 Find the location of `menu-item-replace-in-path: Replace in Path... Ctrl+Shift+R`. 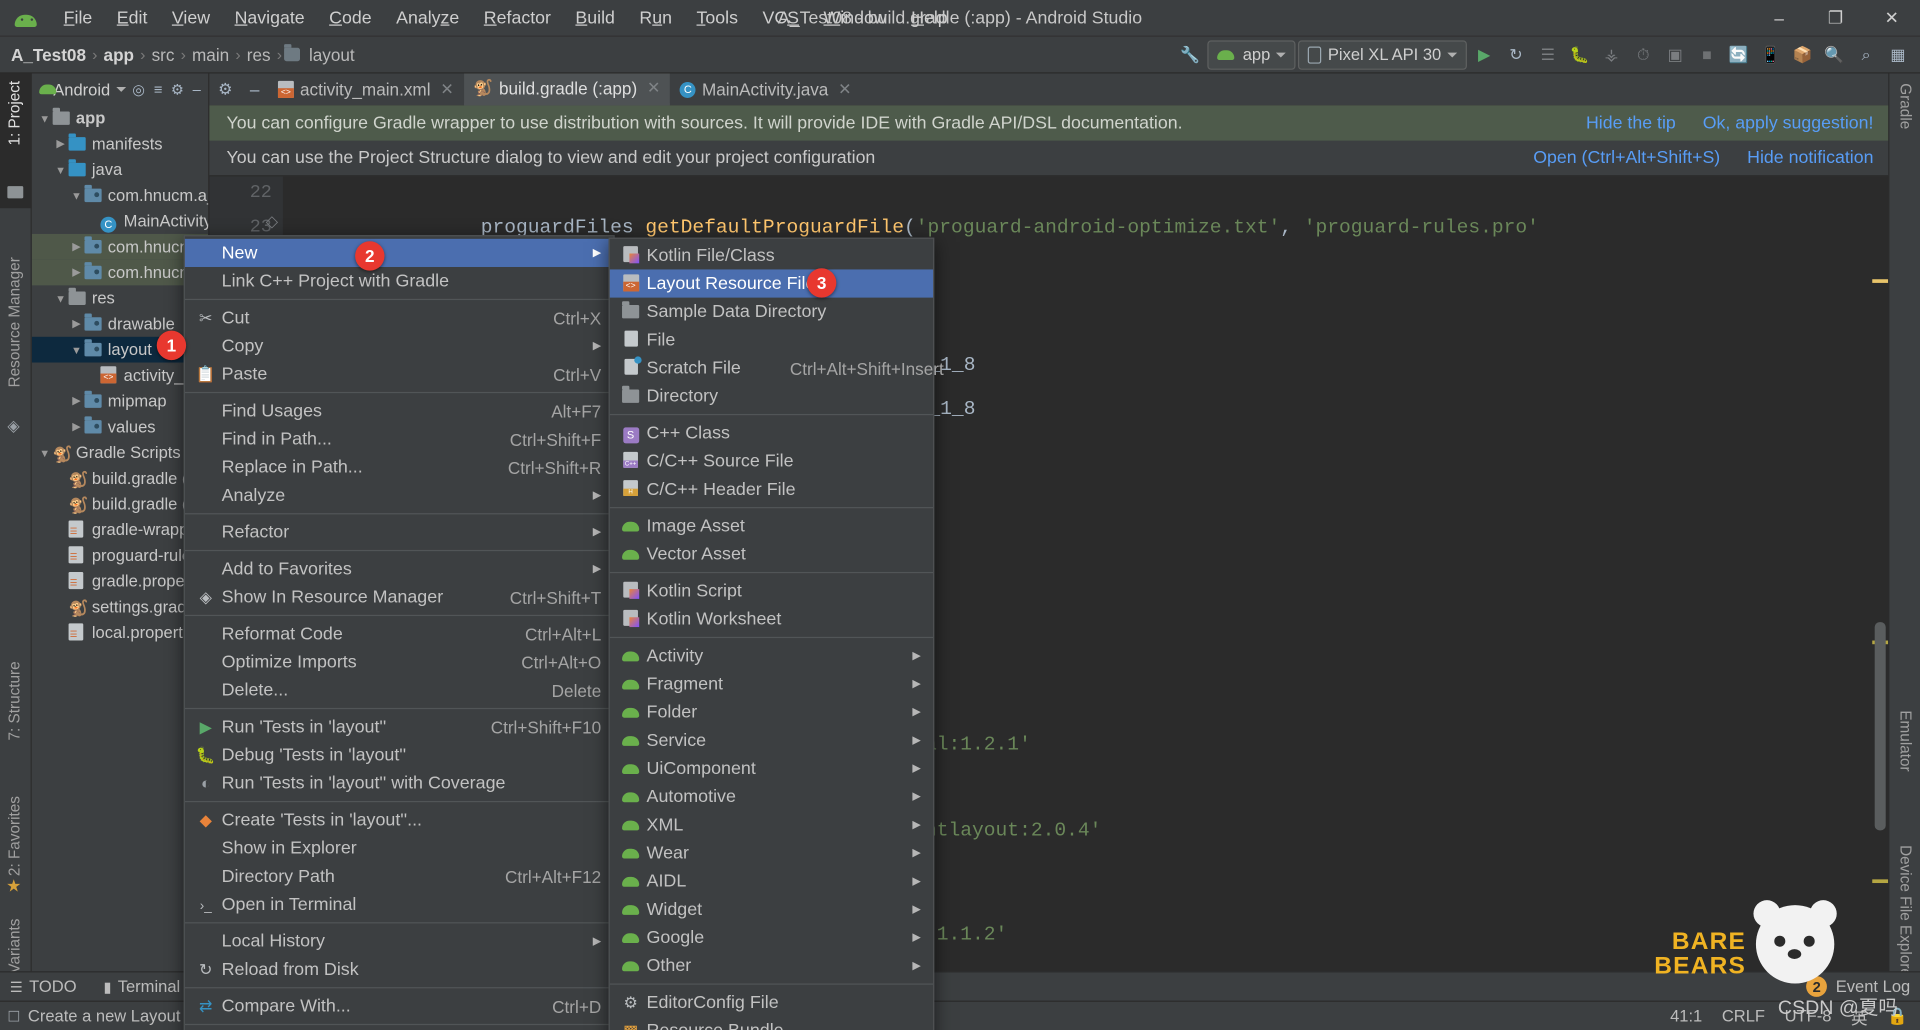

menu-item-replace-in-path: Replace in Path... Ctrl+Shift+R is located at coordinates (399, 467).